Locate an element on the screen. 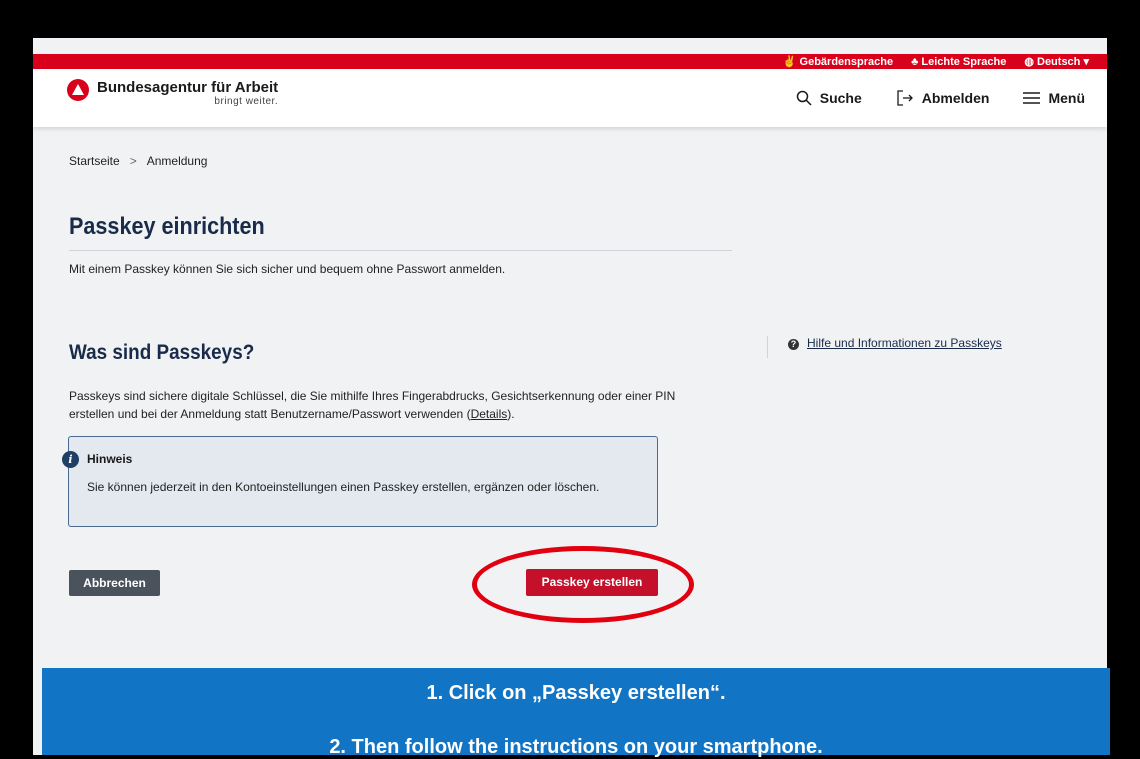 The width and height of the screenshot is (1140, 759). breadcrumb-home: Startseite is located at coordinates (94, 161).